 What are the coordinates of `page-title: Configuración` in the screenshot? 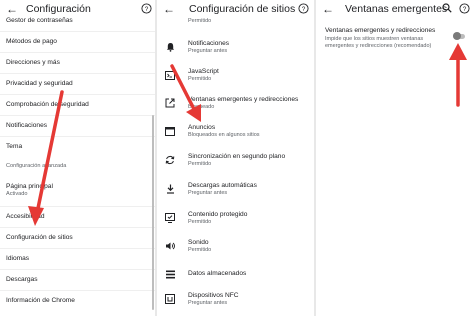 It's located at (58, 9).